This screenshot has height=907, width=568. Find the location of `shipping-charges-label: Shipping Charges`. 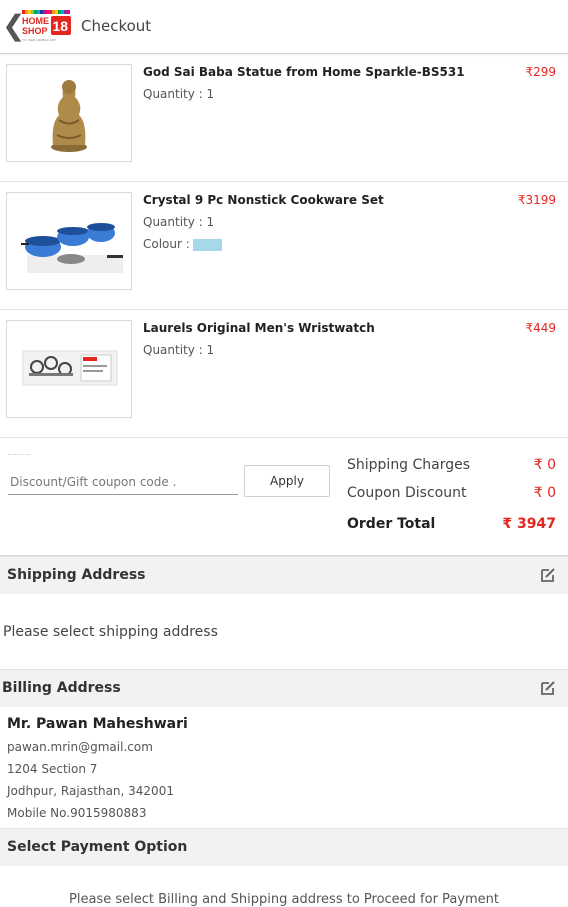

shipping-charges-label: Shipping Charges is located at coordinates (409, 465).